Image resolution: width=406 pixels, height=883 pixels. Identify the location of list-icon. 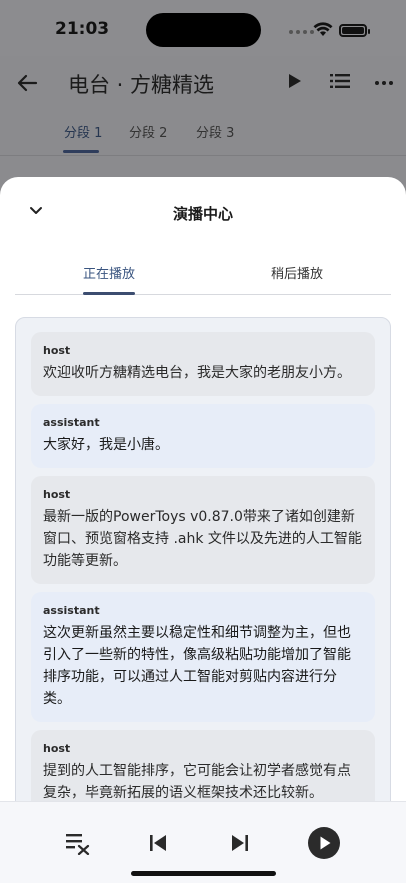
(340, 81).